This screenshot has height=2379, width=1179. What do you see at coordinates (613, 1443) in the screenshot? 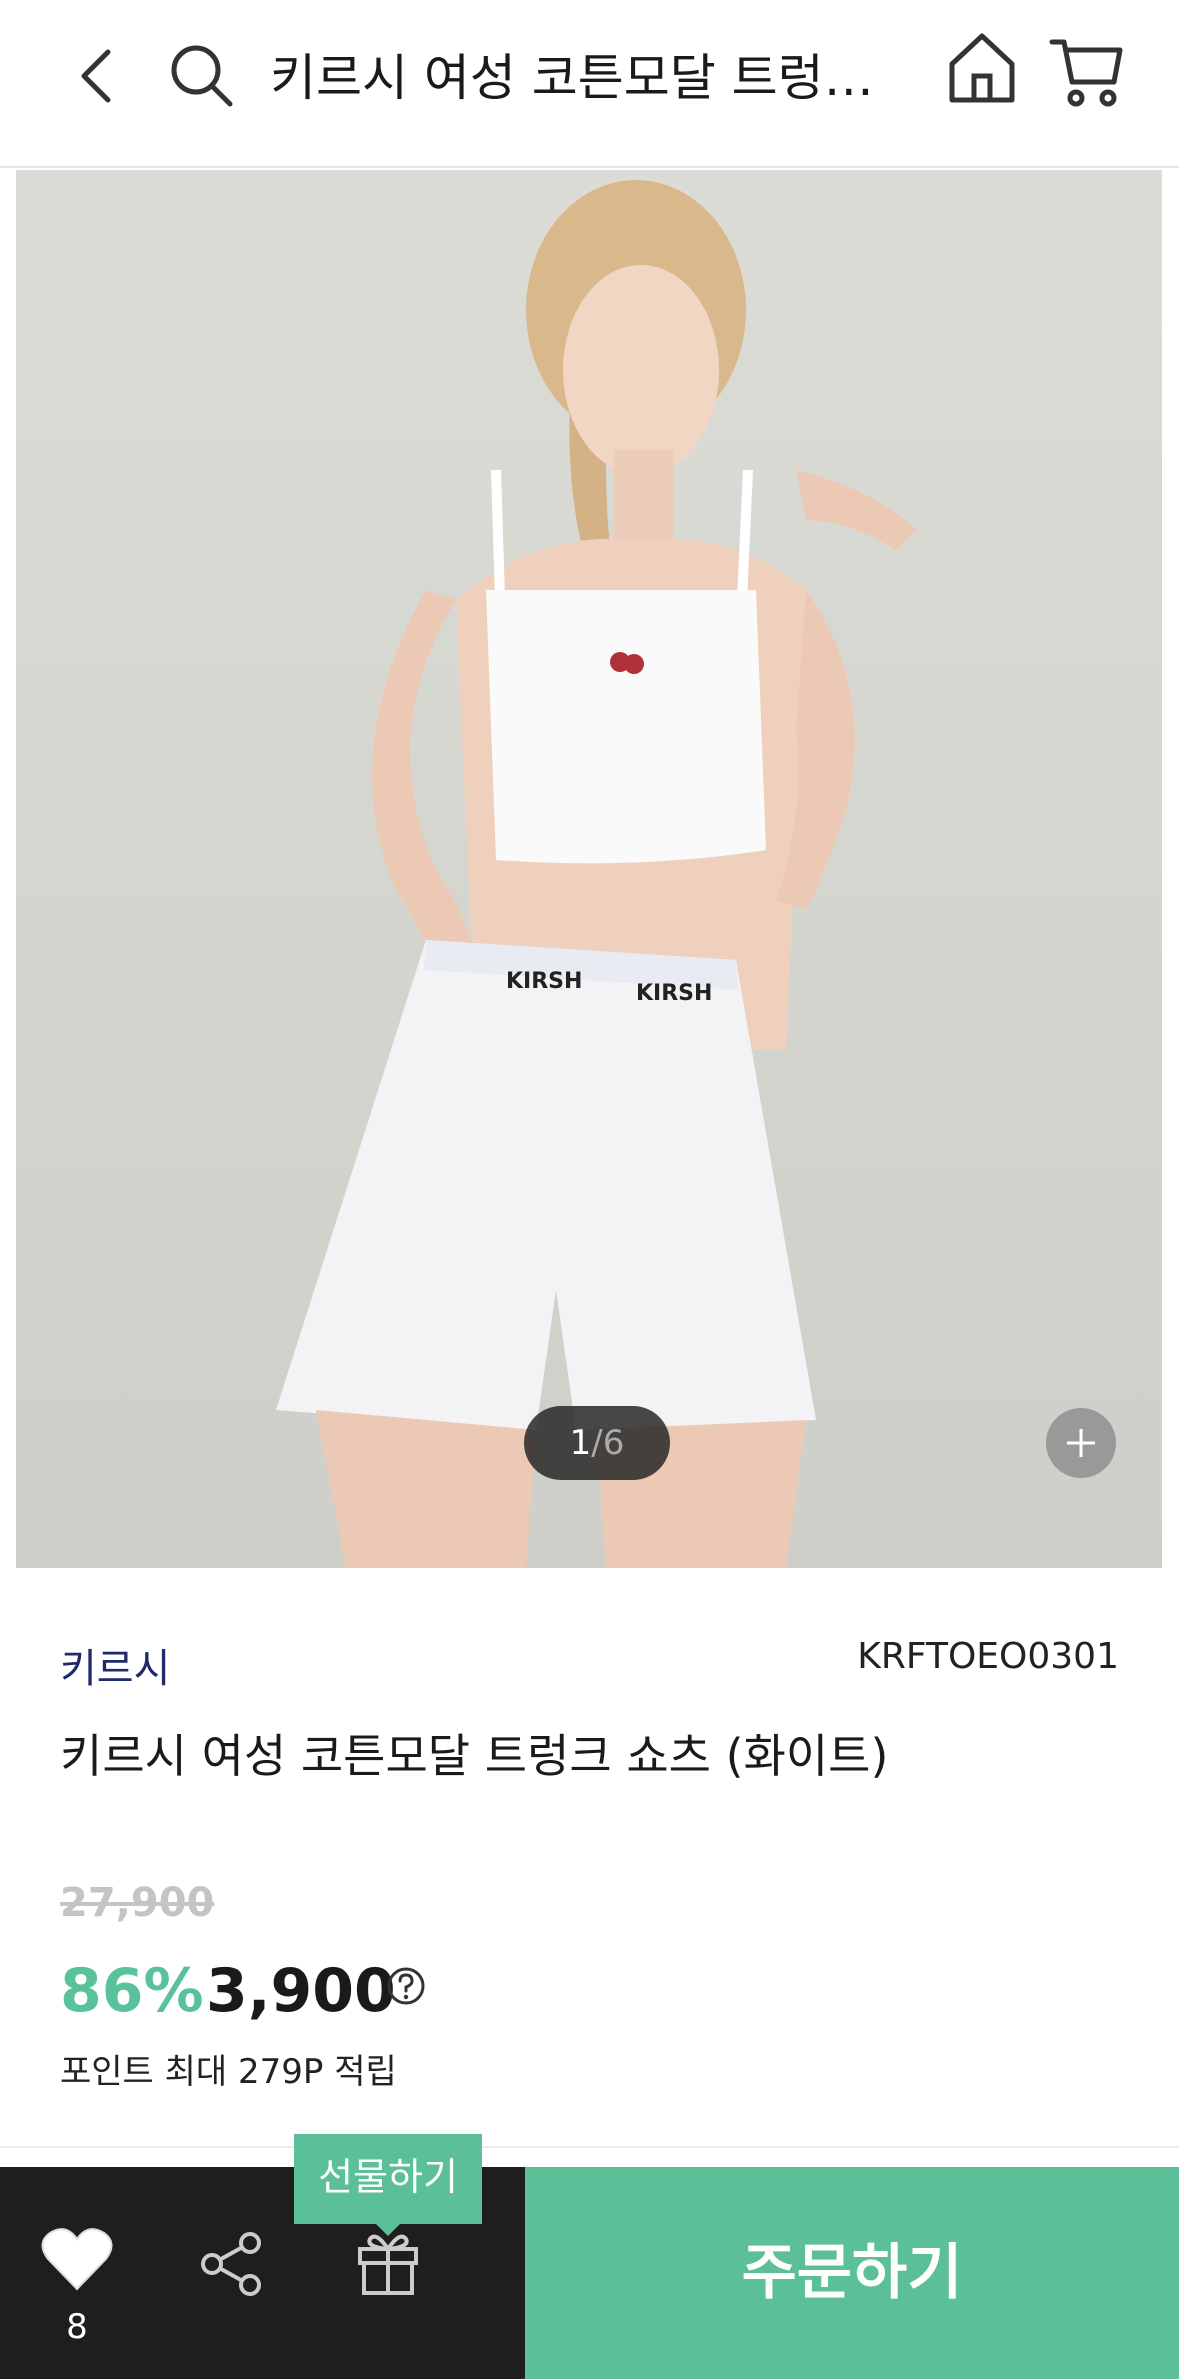
I see `total-images: 6` at bounding box center [613, 1443].